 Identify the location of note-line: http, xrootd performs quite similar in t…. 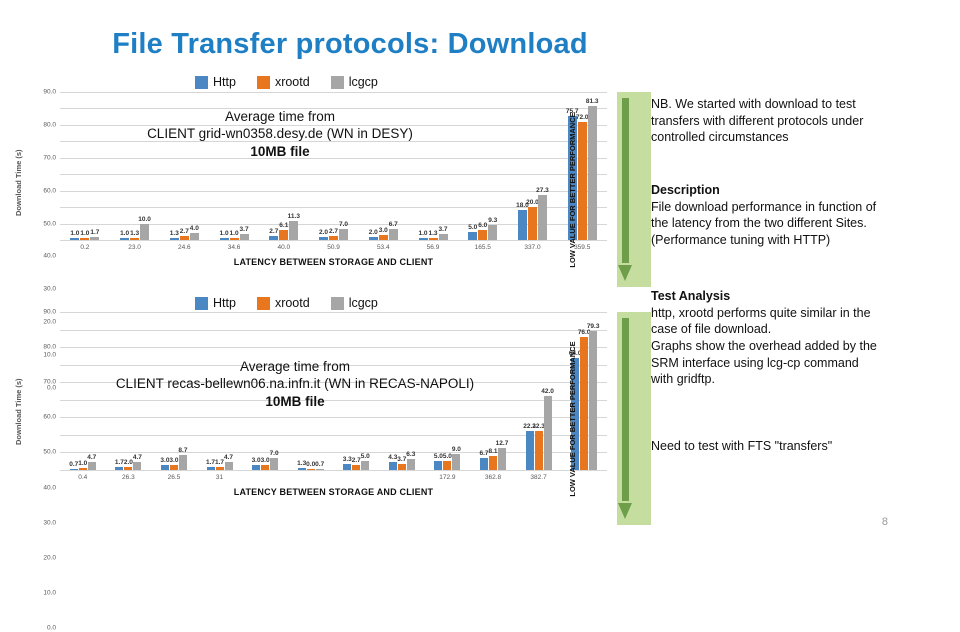
(761, 312).